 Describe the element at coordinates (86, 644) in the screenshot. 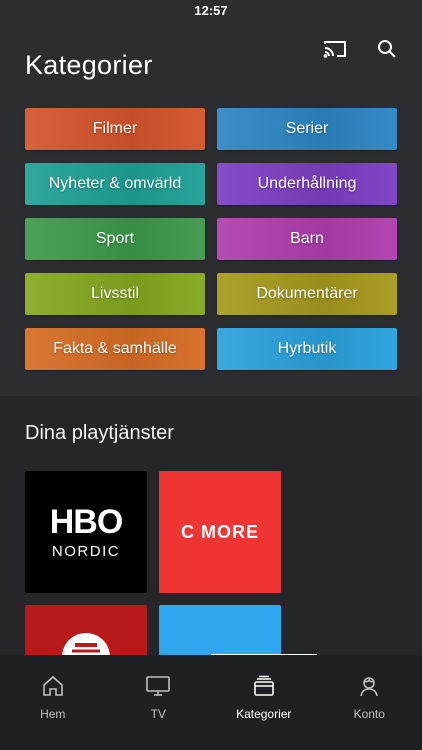

I see `svt-logo-icon` at that location.